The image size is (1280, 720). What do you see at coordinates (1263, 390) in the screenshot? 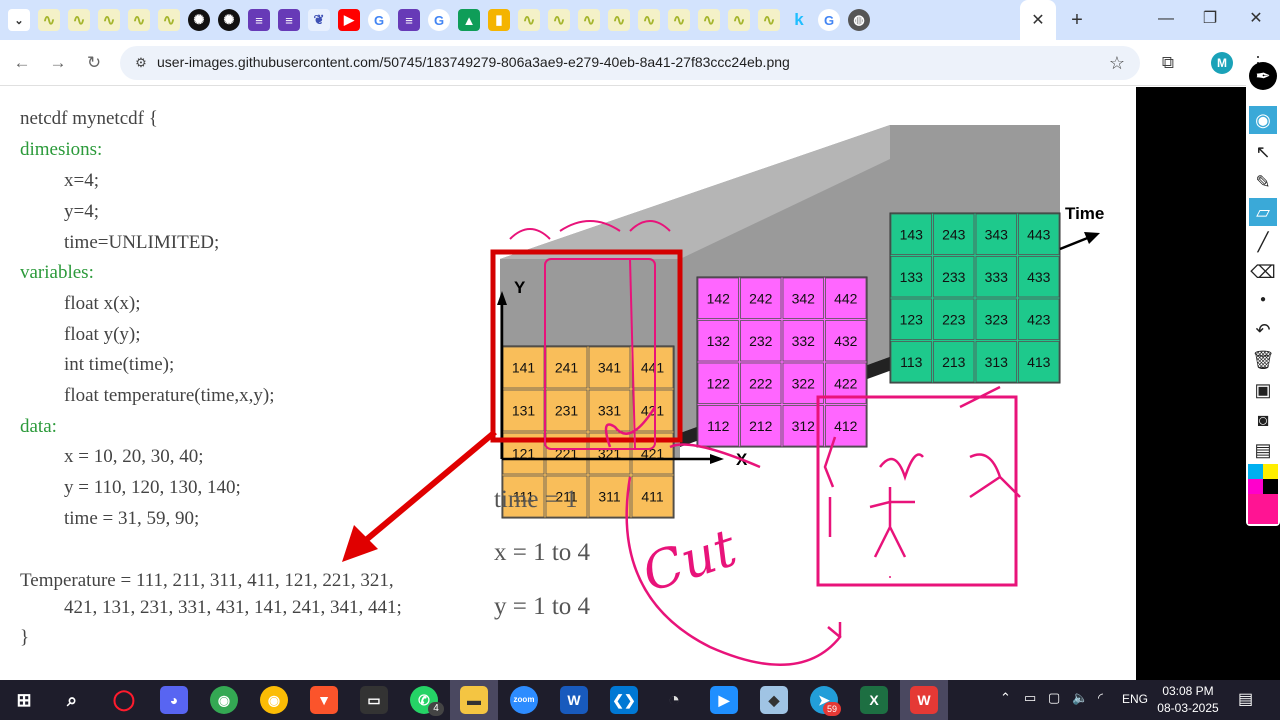
I see `board-icon: ▣` at bounding box center [1263, 390].